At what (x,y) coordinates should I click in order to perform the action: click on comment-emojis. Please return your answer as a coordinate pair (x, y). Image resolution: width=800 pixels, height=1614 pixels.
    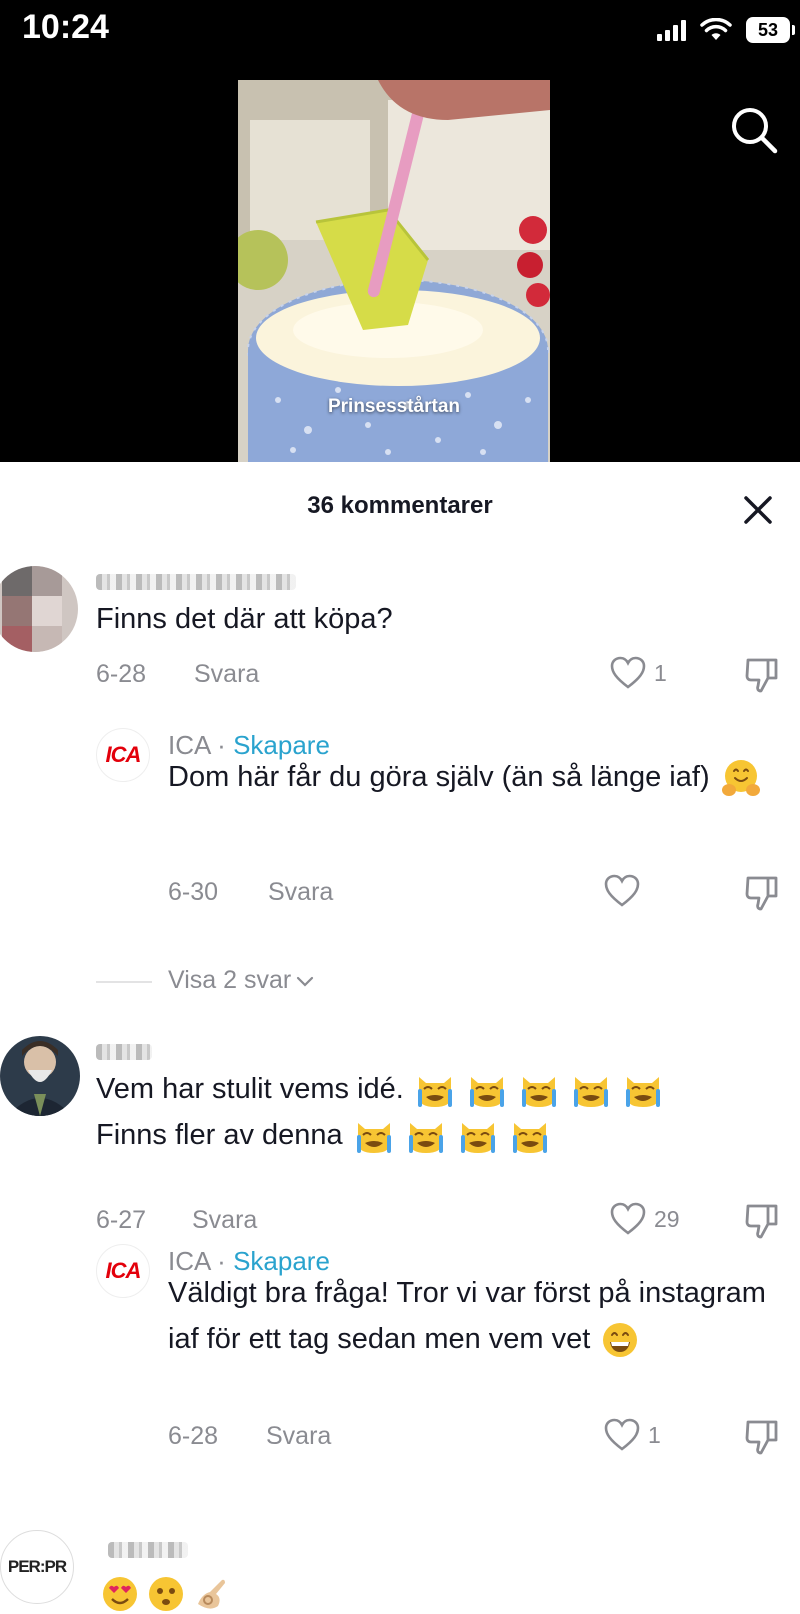
    Looking at the image, I should click on (166, 1594).